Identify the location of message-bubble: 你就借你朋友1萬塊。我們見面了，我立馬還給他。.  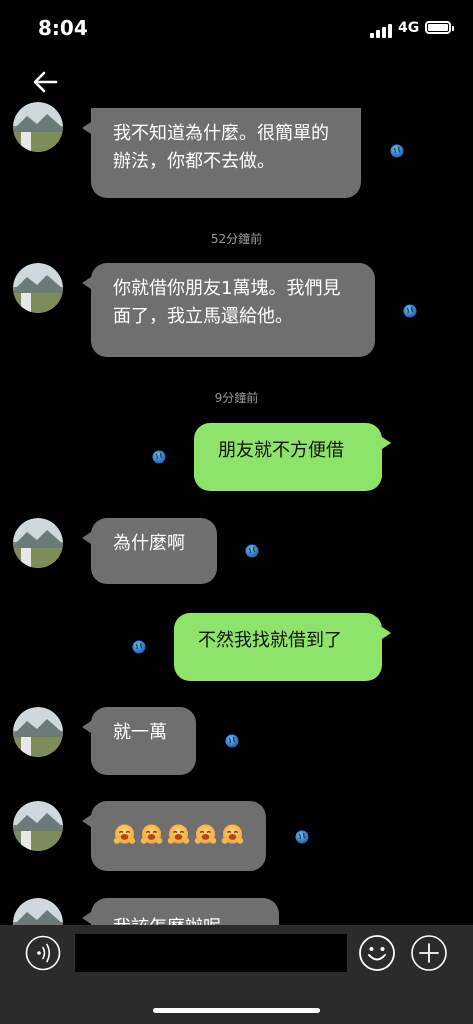
(228, 310).